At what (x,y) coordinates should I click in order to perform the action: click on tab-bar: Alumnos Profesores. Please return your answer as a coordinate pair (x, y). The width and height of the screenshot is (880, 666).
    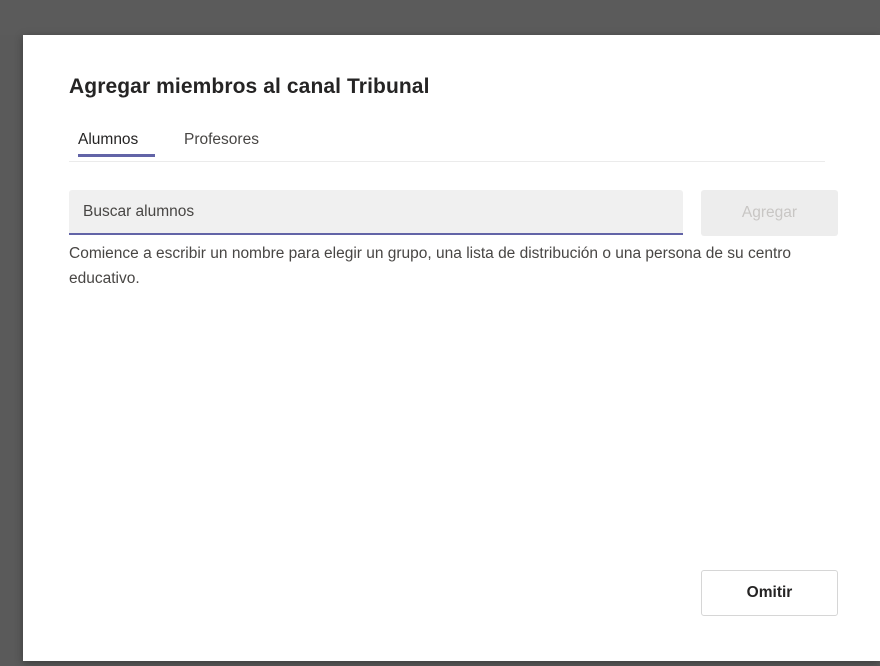
    Looking at the image, I should click on (447, 146).